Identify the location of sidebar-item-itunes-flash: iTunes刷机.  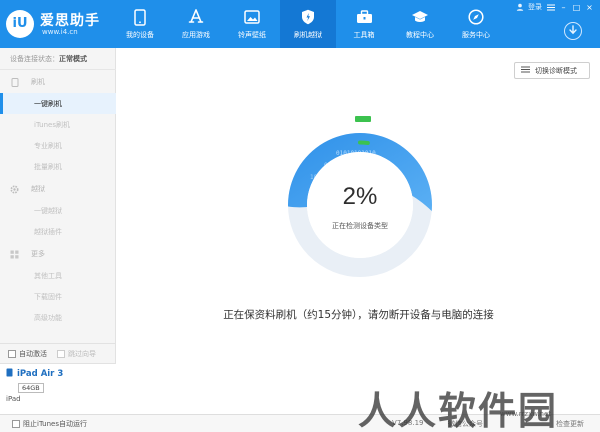
(58, 124).